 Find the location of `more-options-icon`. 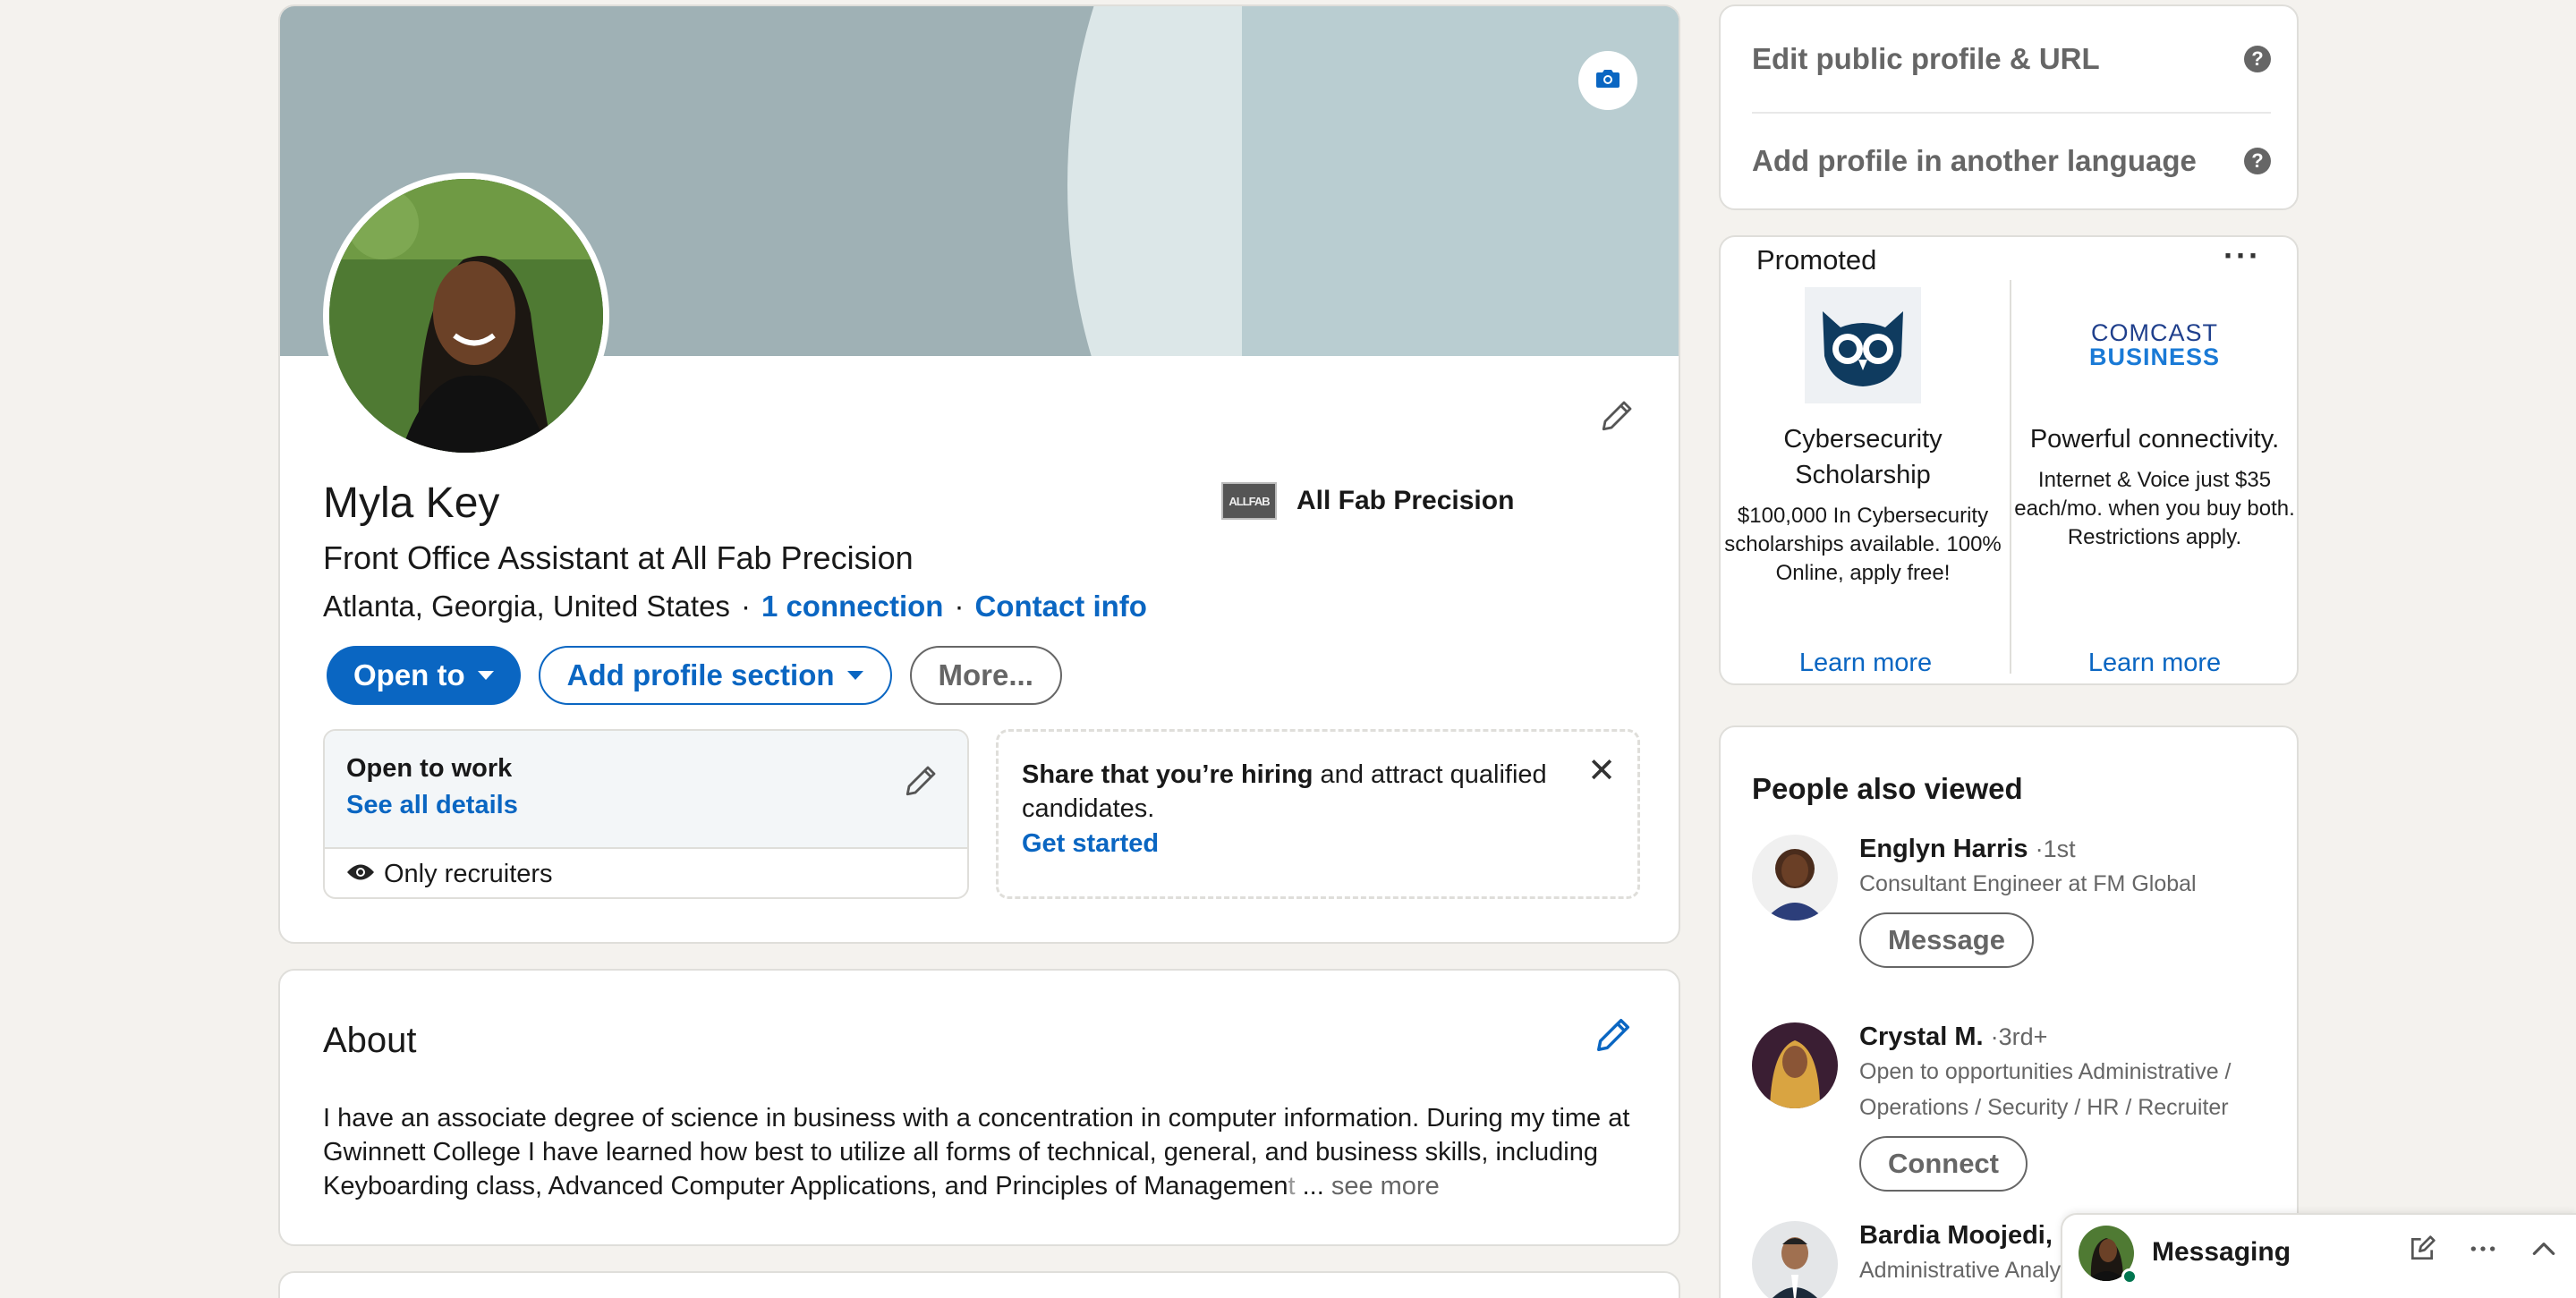

more-options-icon is located at coordinates (2483, 1251).